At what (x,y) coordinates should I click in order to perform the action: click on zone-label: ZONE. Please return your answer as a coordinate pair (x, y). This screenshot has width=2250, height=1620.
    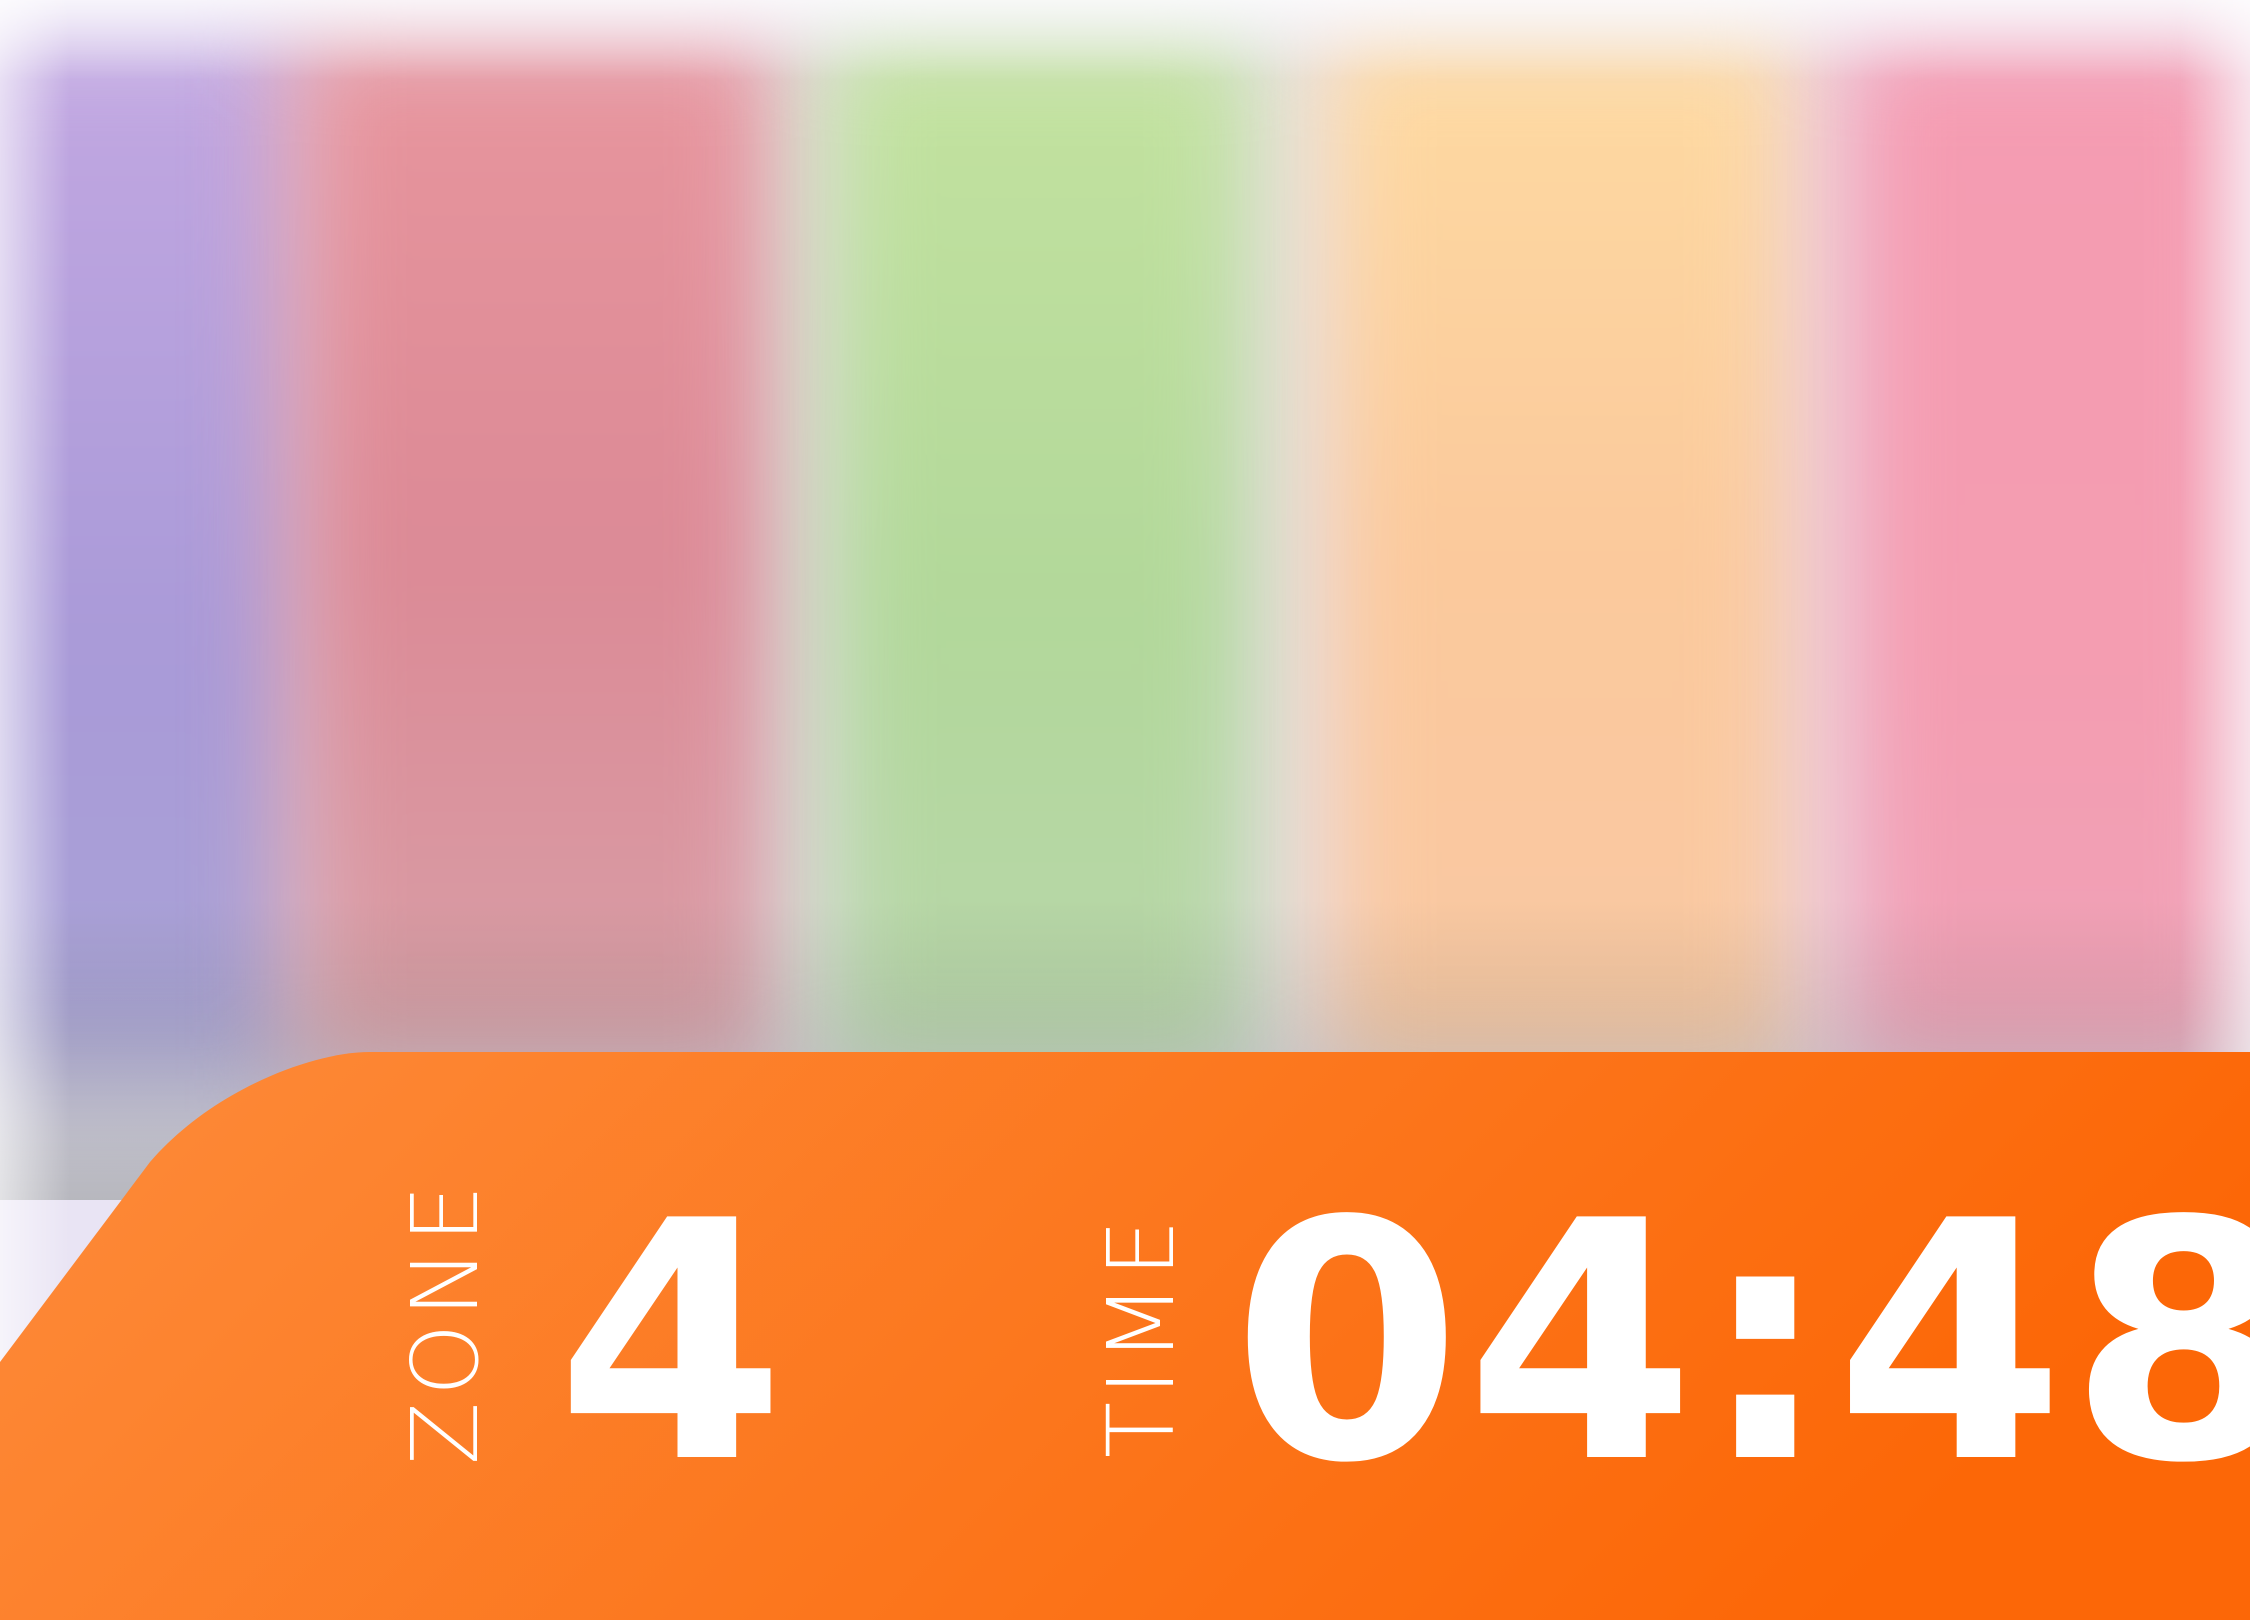
    Looking at the image, I should click on (445, 1321).